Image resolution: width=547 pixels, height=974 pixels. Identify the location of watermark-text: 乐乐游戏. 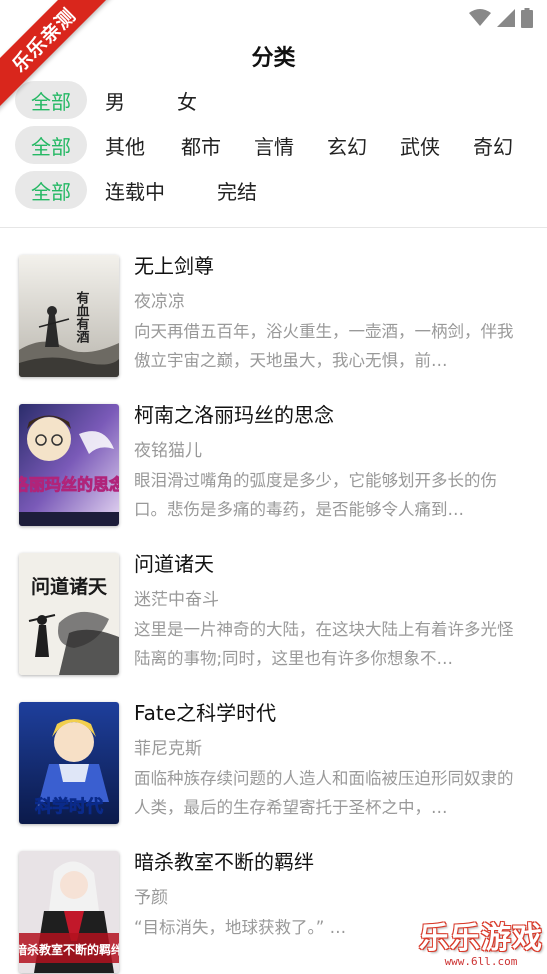
(481, 938).